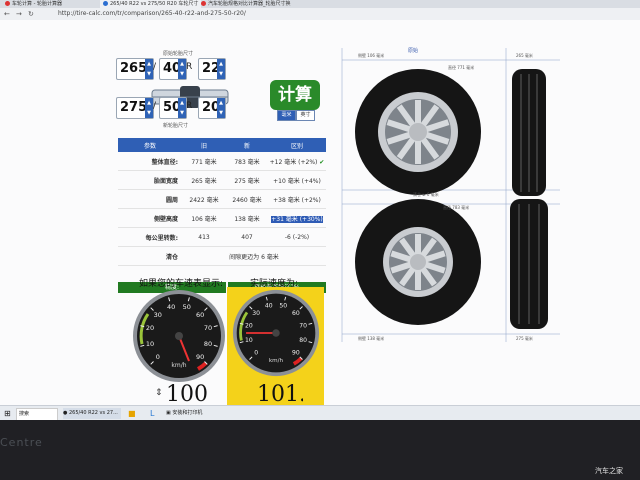  Describe the element at coordinates (247, 145) in the screenshot. I see `column-header: 新` at that location.